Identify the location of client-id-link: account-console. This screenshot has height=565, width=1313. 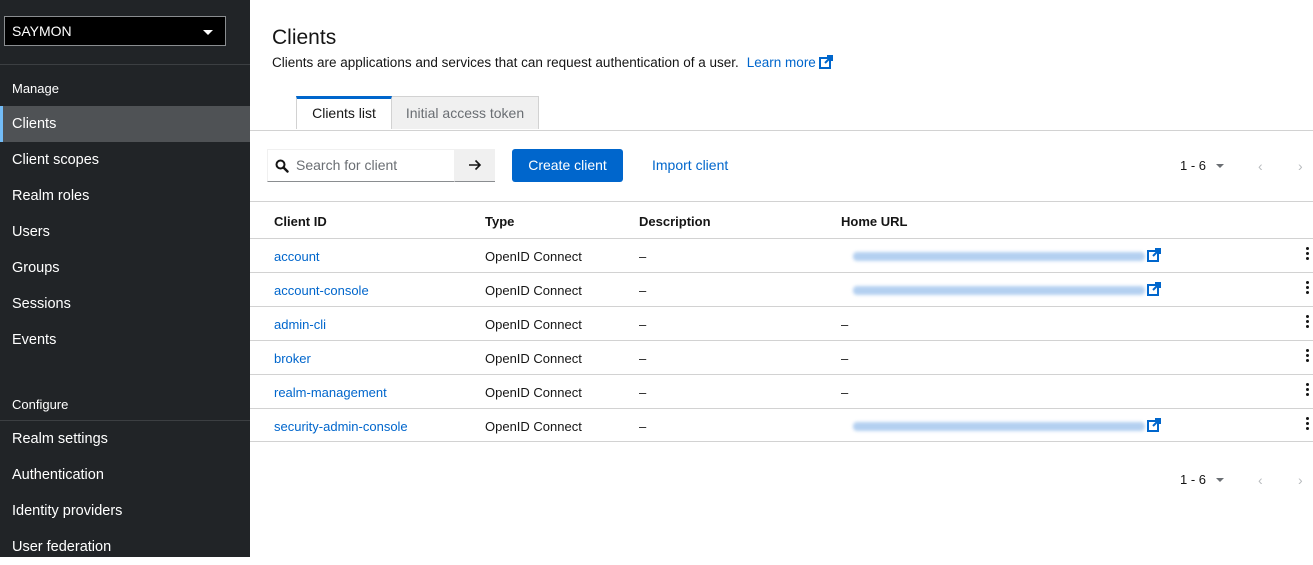
(321, 290).